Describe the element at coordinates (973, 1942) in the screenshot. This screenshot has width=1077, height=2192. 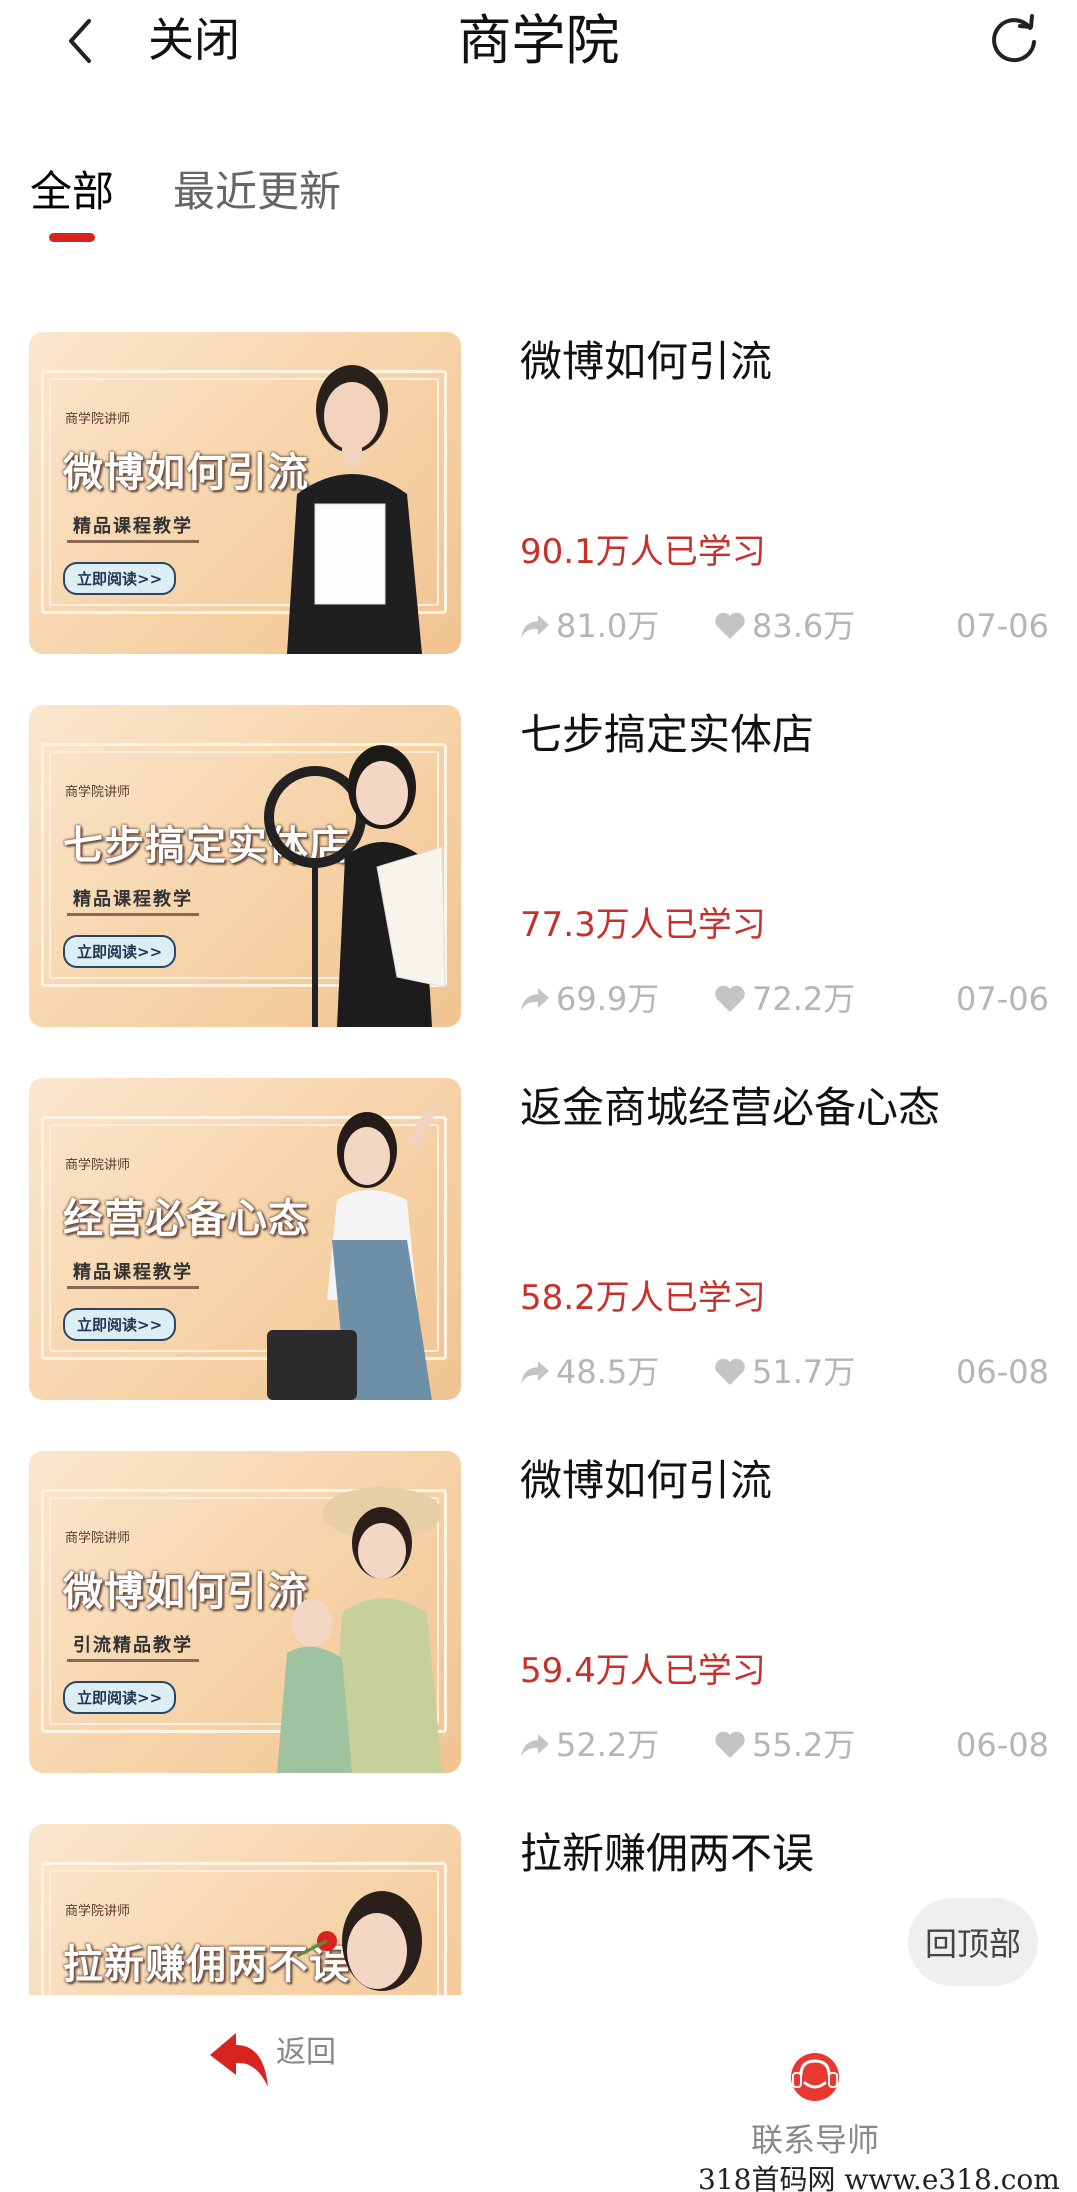
I see `back-to-top-button: 回顶部` at that location.